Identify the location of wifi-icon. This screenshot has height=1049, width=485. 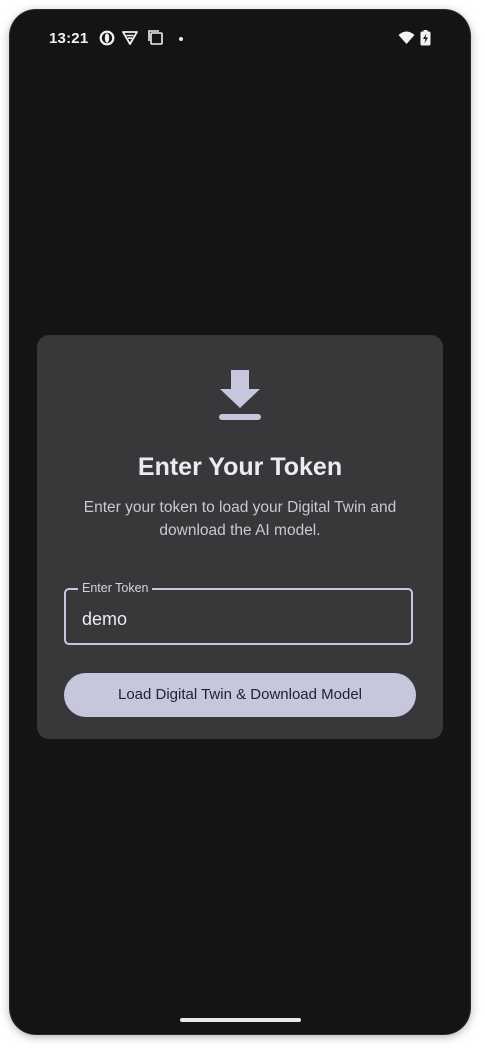
(406, 38).